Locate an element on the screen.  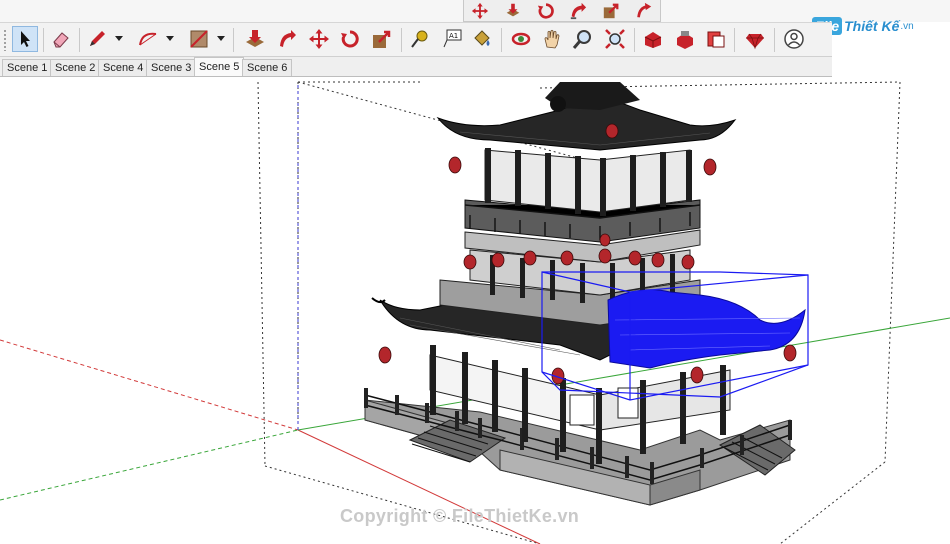
rectangle-tool-button is located at coordinates (199, 39).